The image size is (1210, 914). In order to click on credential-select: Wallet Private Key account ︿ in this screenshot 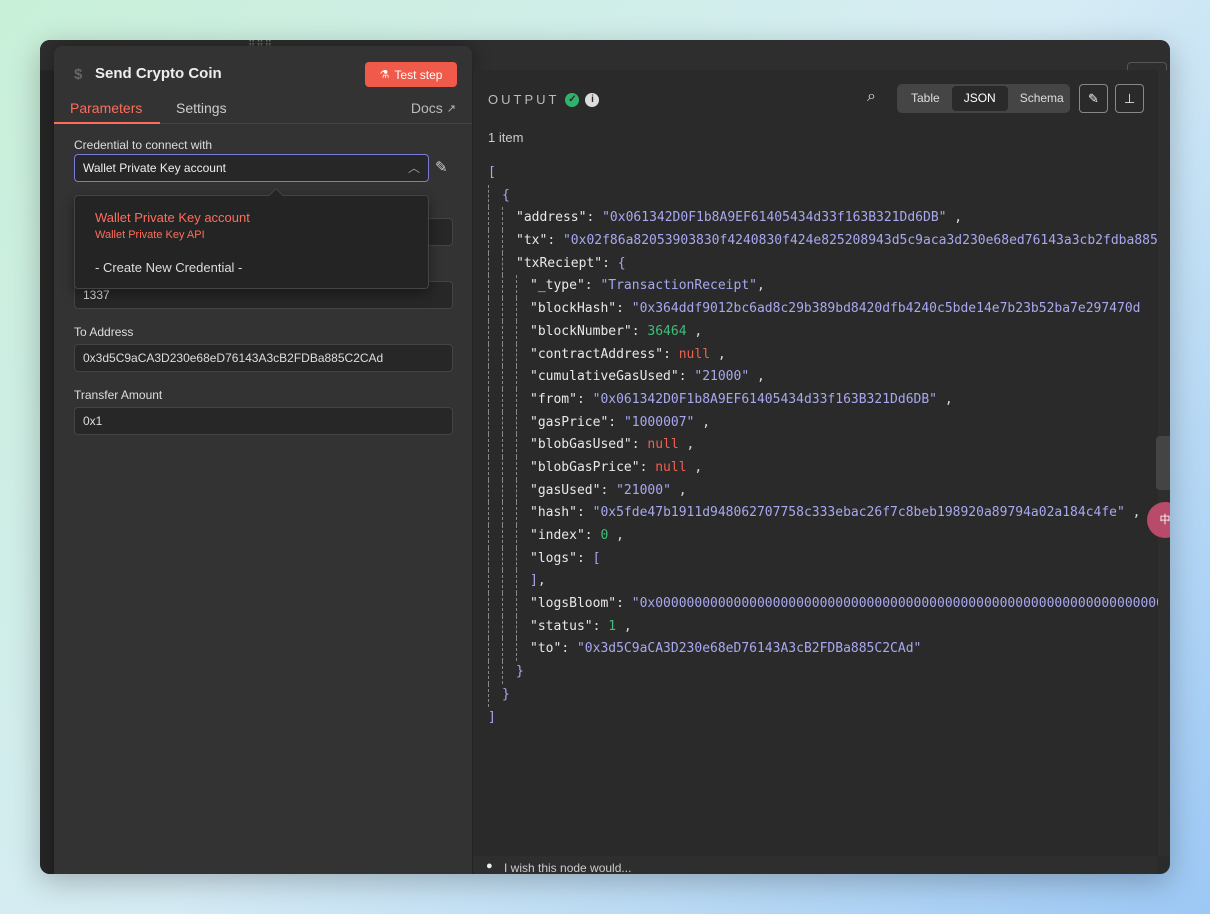, I will do `click(251, 168)`.